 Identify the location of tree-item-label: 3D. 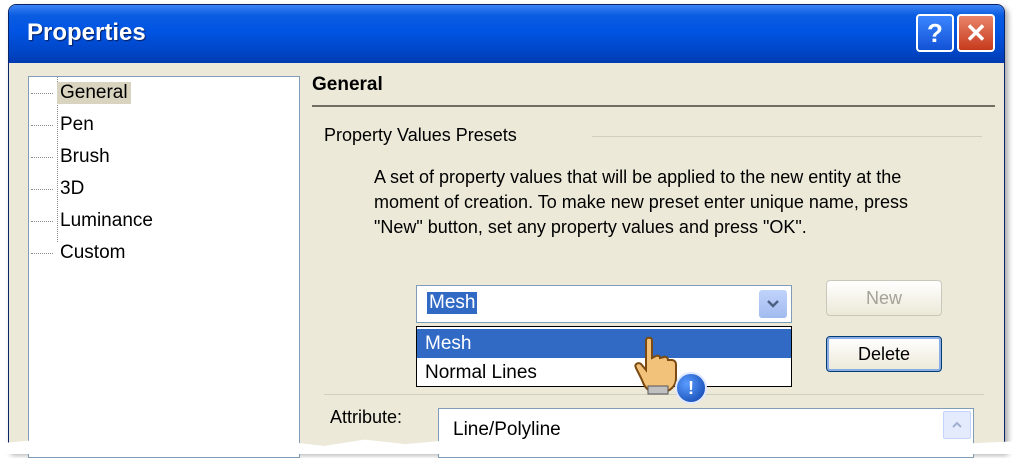
(72, 188).